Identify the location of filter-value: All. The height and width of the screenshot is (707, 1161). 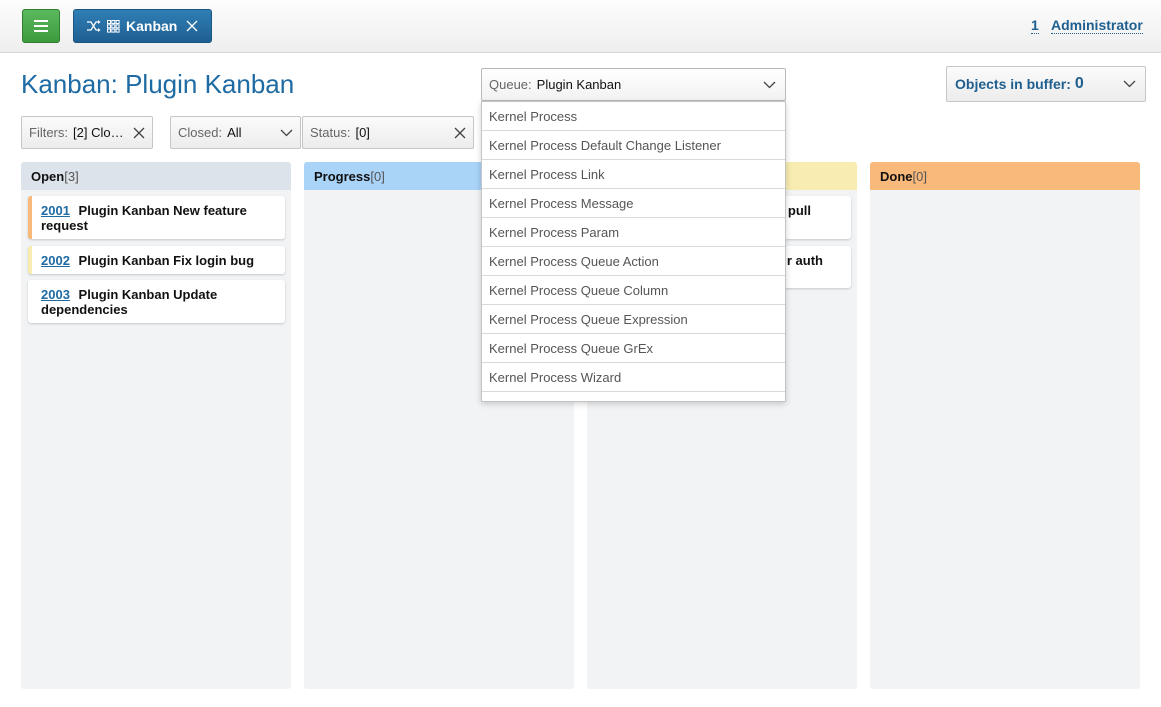
(234, 132).